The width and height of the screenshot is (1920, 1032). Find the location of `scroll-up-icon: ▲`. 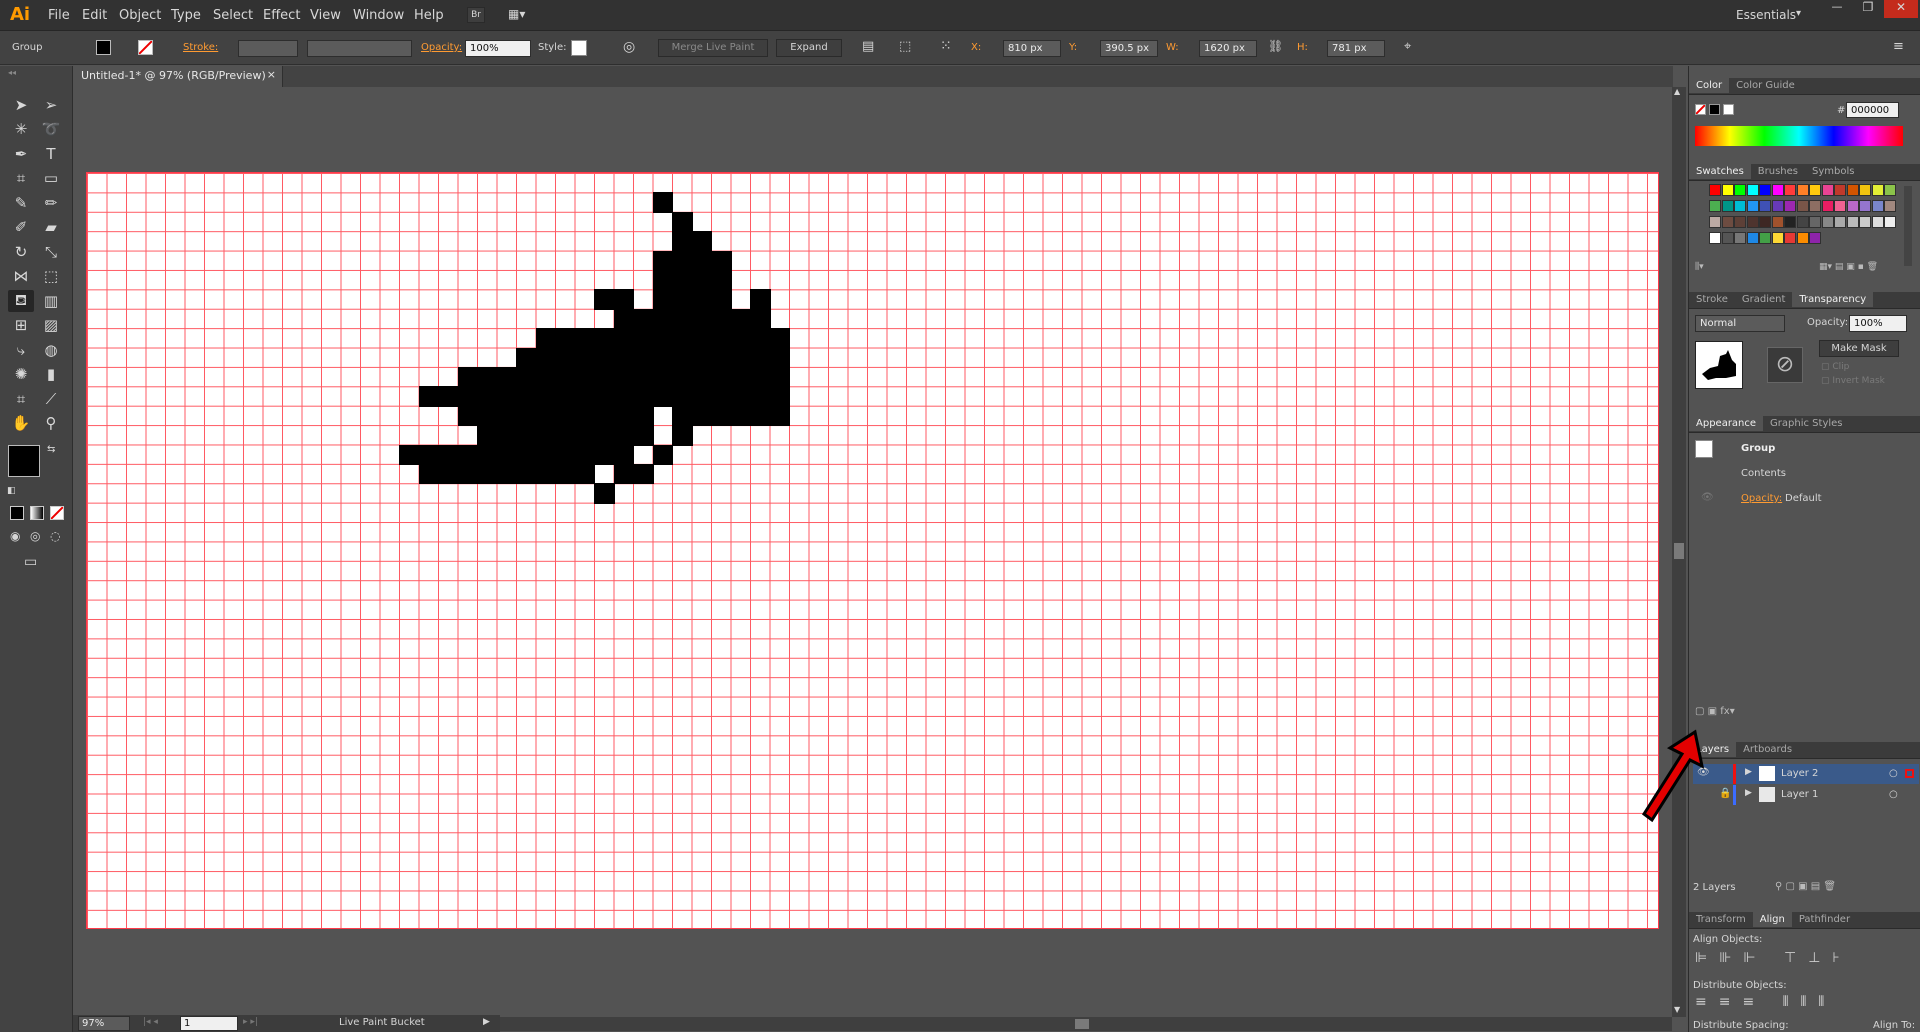

scroll-up-icon: ▲ is located at coordinates (1677, 91).